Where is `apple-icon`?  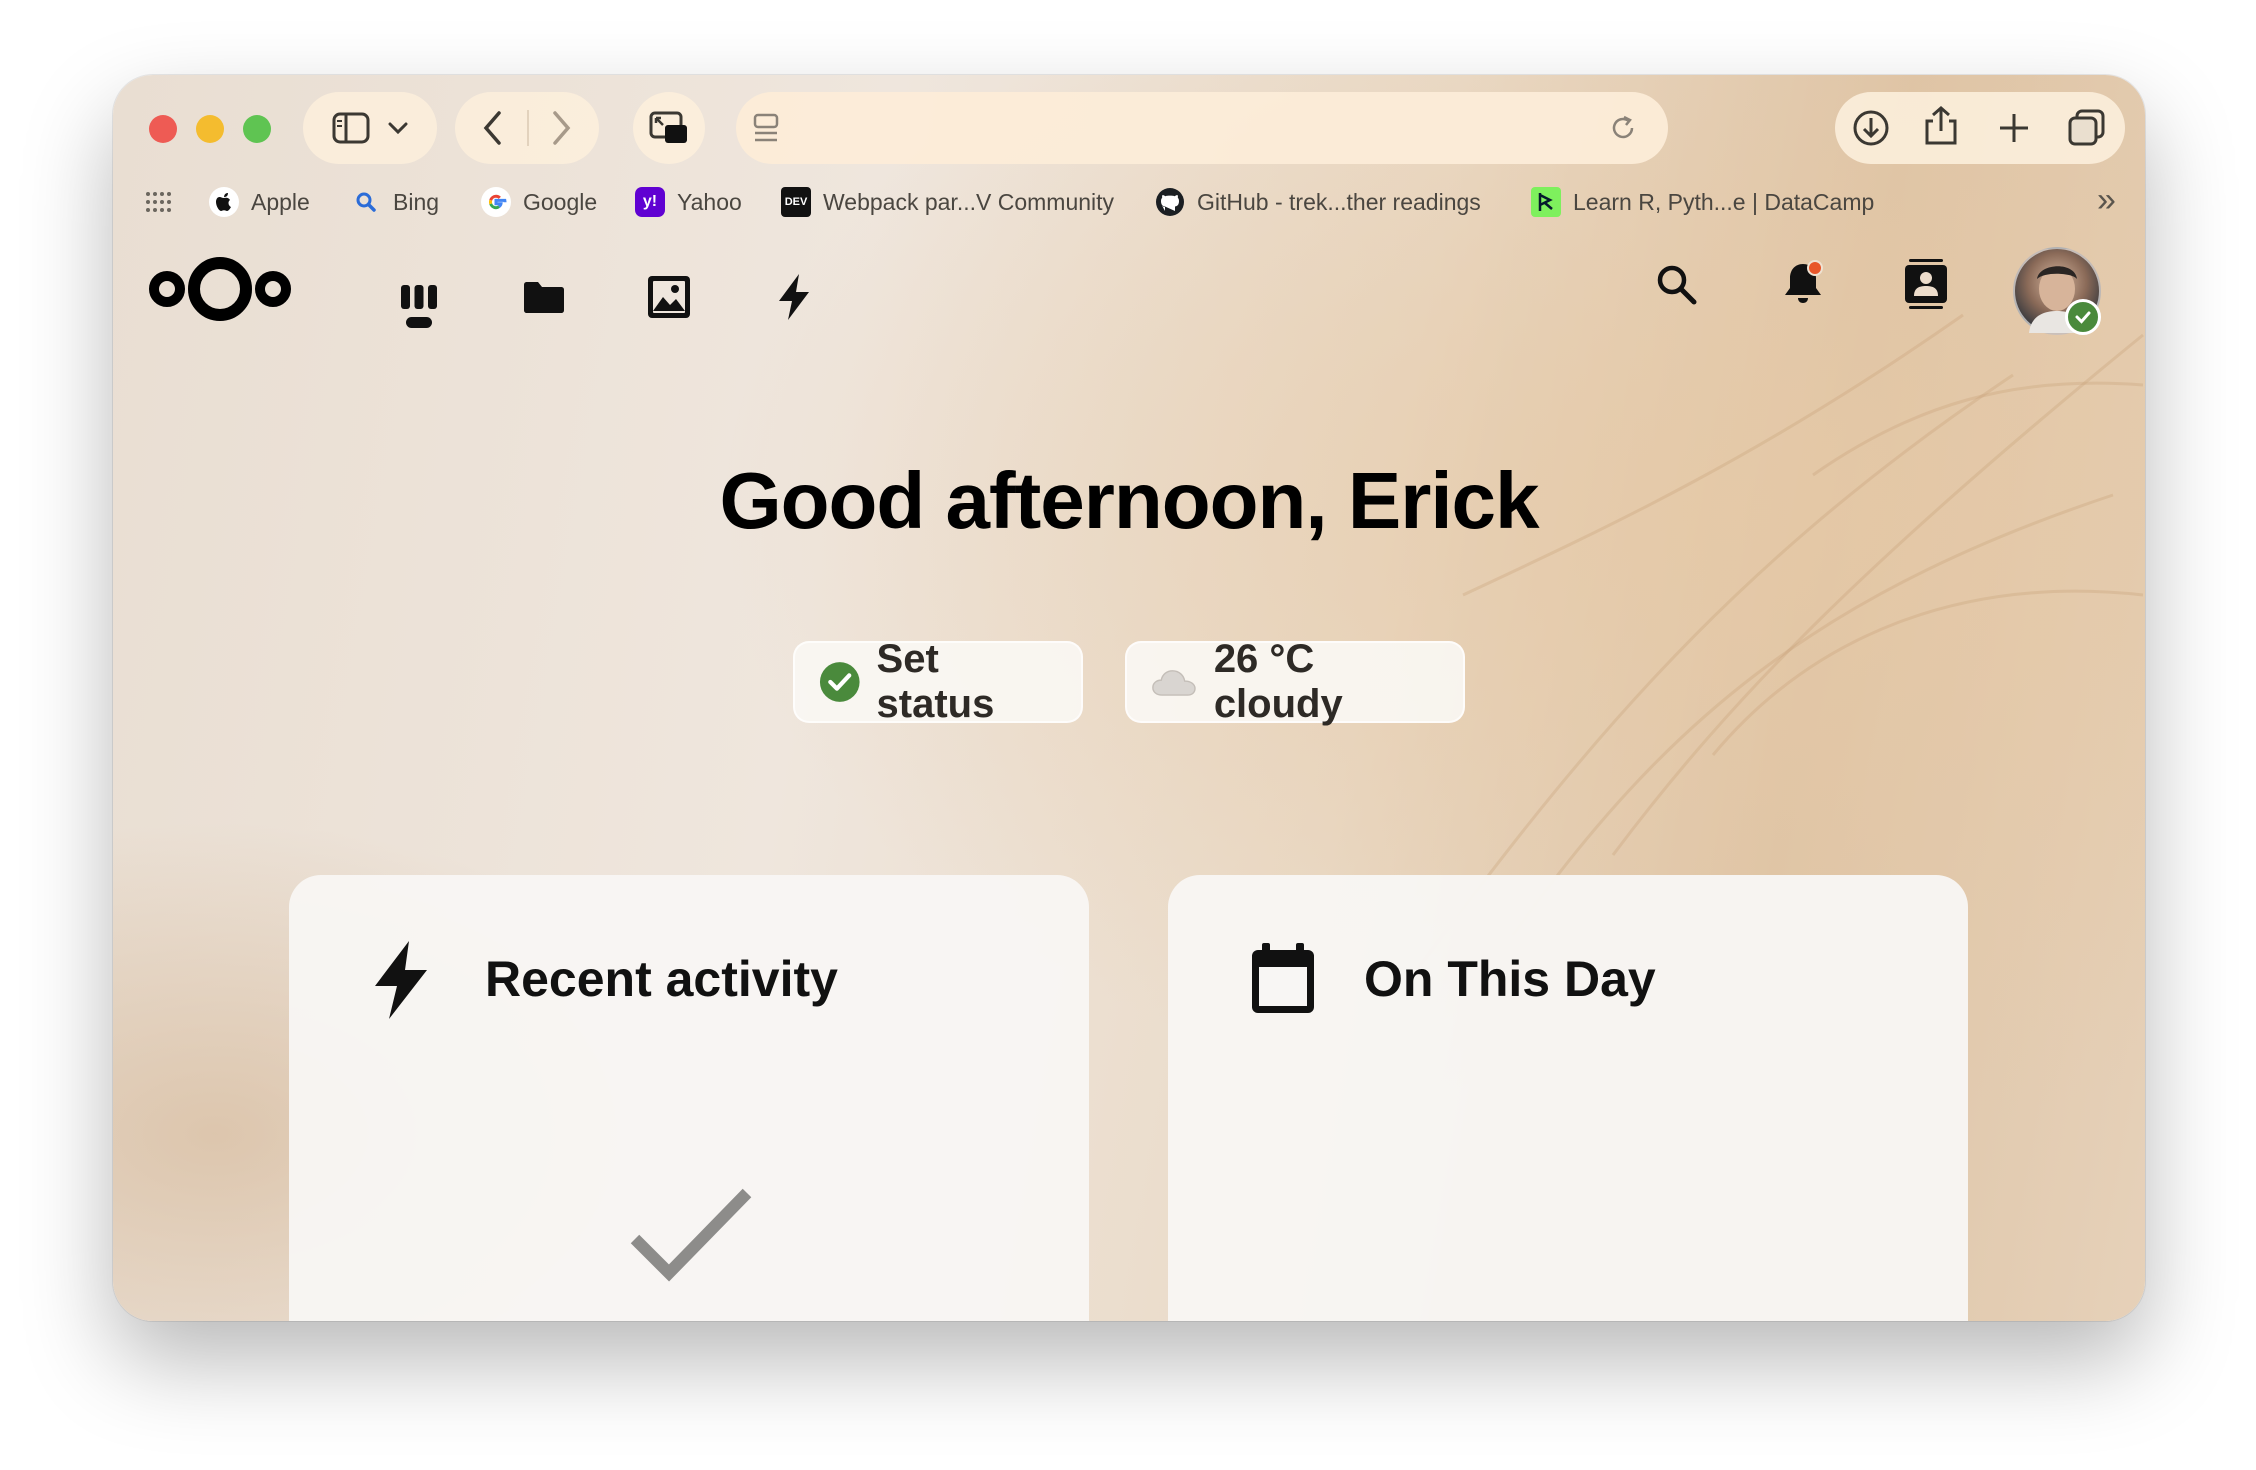
apple-icon is located at coordinates (224, 202).